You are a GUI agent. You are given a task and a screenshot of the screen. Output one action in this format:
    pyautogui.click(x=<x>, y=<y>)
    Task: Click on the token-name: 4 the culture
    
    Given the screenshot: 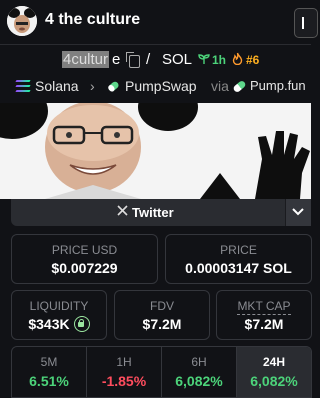 What is the action you would take?
    pyautogui.click(x=93, y=19)
    